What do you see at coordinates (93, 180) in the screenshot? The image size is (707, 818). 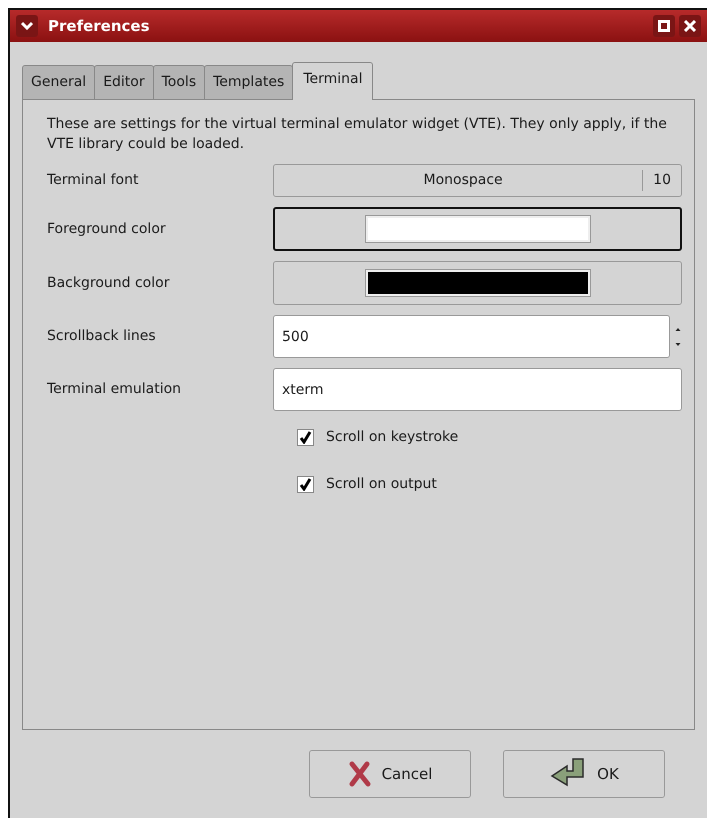 I see `setting-label: Terminal font` at bounding box center [93, 180].